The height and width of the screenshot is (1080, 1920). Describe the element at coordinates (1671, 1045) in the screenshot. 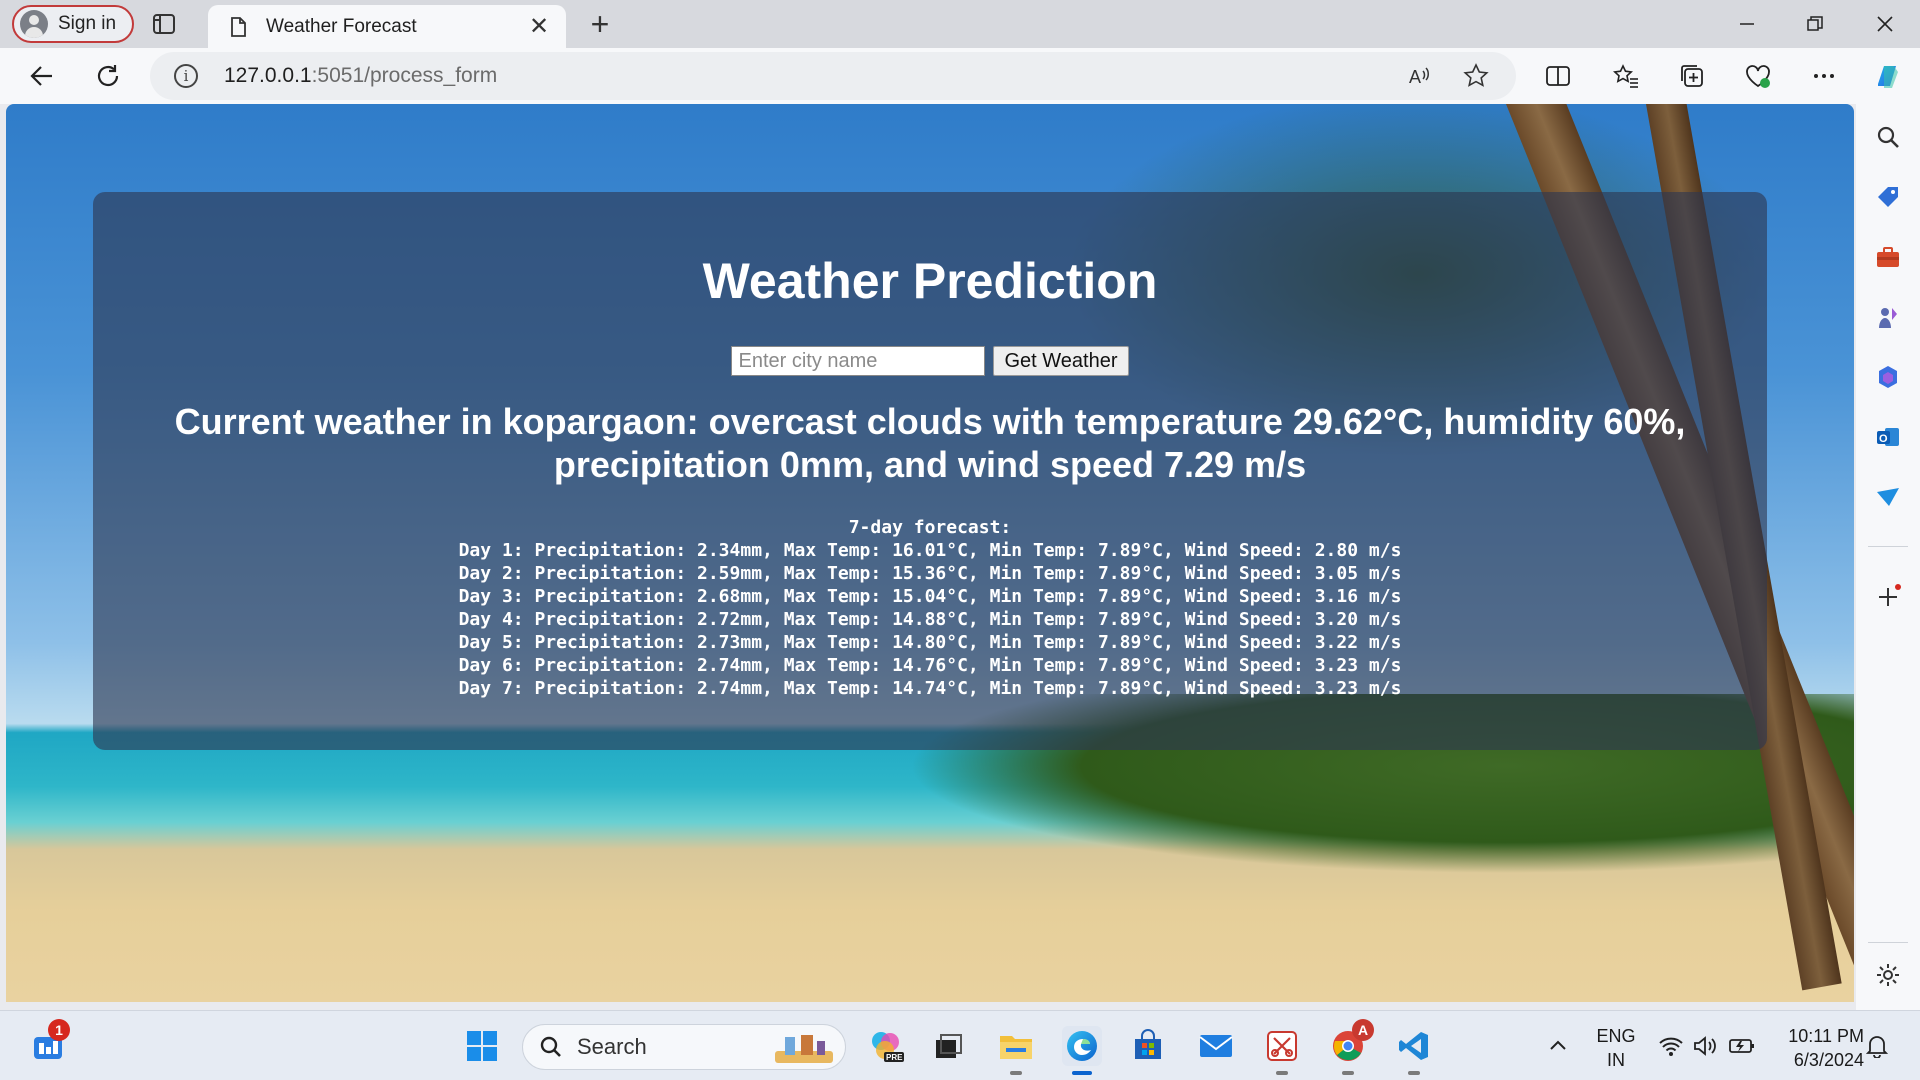

I see `wifi-icon` at that location.